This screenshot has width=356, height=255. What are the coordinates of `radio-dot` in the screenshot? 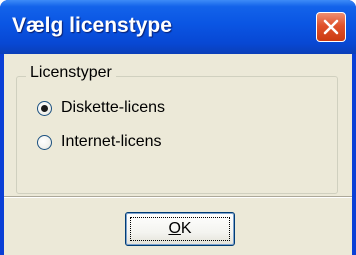 It's located at (44, 108).